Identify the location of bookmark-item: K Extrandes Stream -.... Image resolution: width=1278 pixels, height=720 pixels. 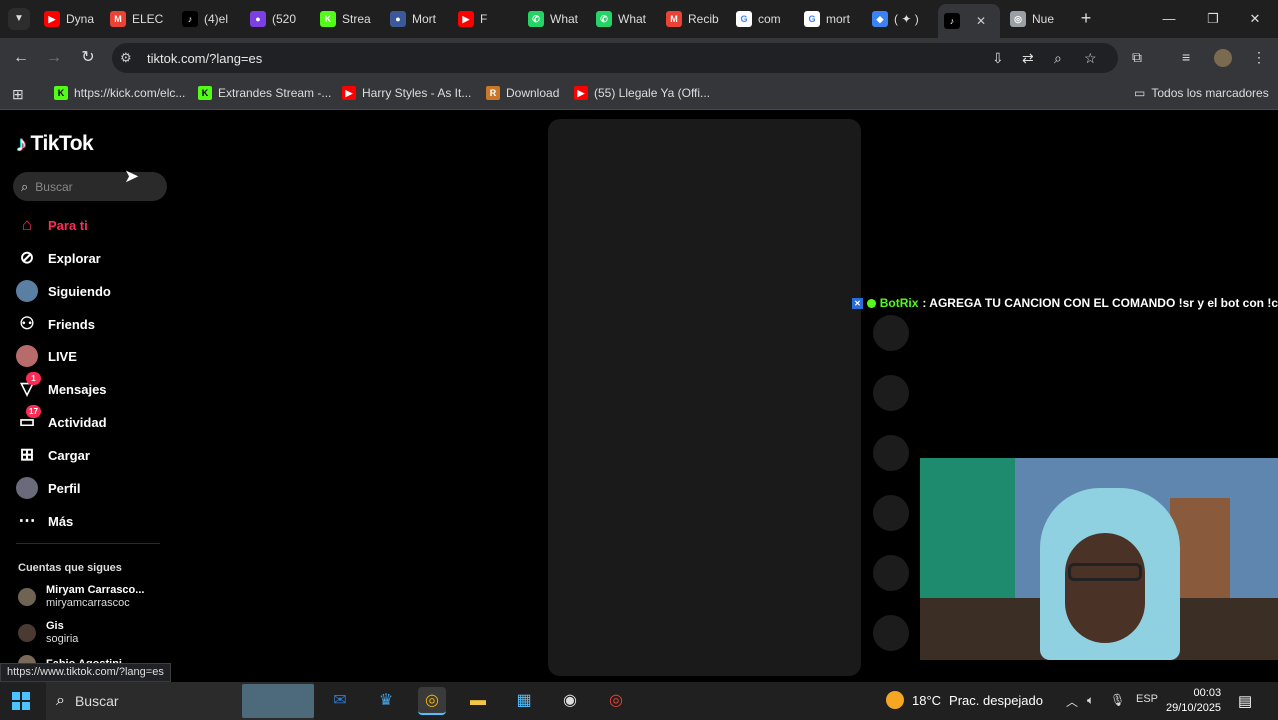
(264, 93).